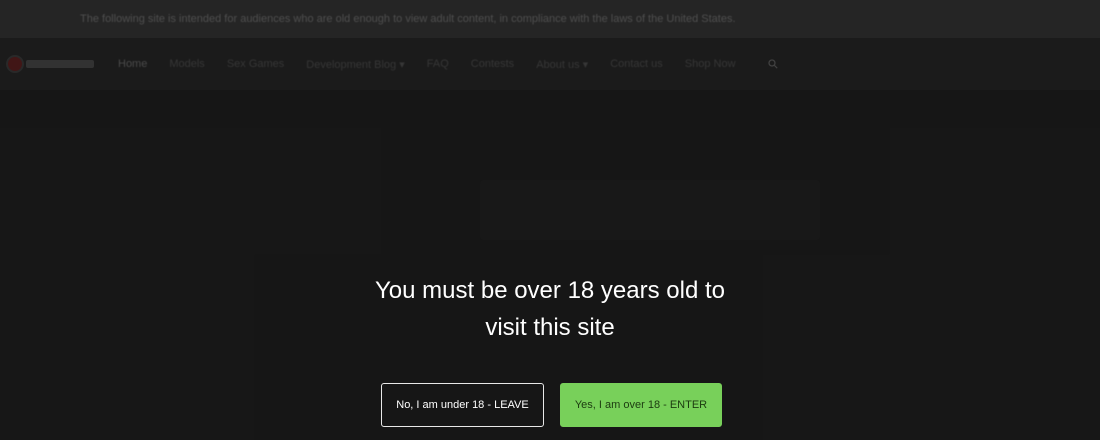  What do you see at coordinates (550, 290) in the screenshot?
I see `age-gate-message-line1: You must be over 18 years old to` at bounding box center [550, 290].